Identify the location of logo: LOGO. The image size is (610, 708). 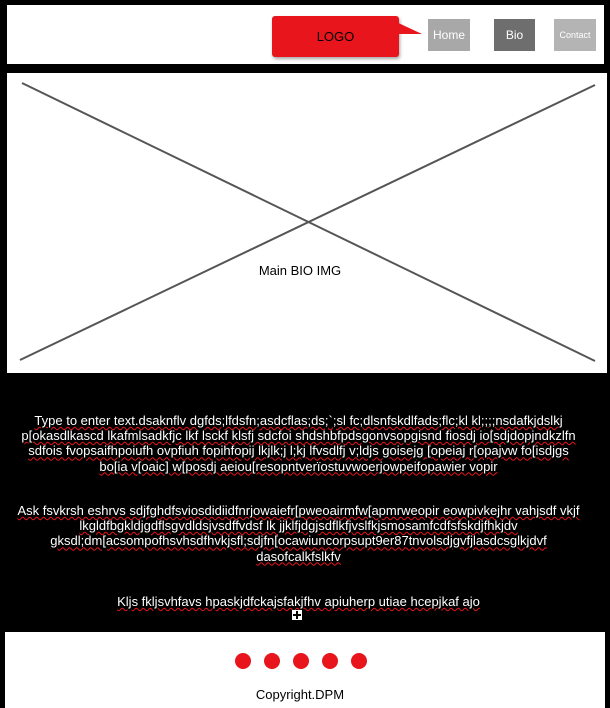
(347, 36).